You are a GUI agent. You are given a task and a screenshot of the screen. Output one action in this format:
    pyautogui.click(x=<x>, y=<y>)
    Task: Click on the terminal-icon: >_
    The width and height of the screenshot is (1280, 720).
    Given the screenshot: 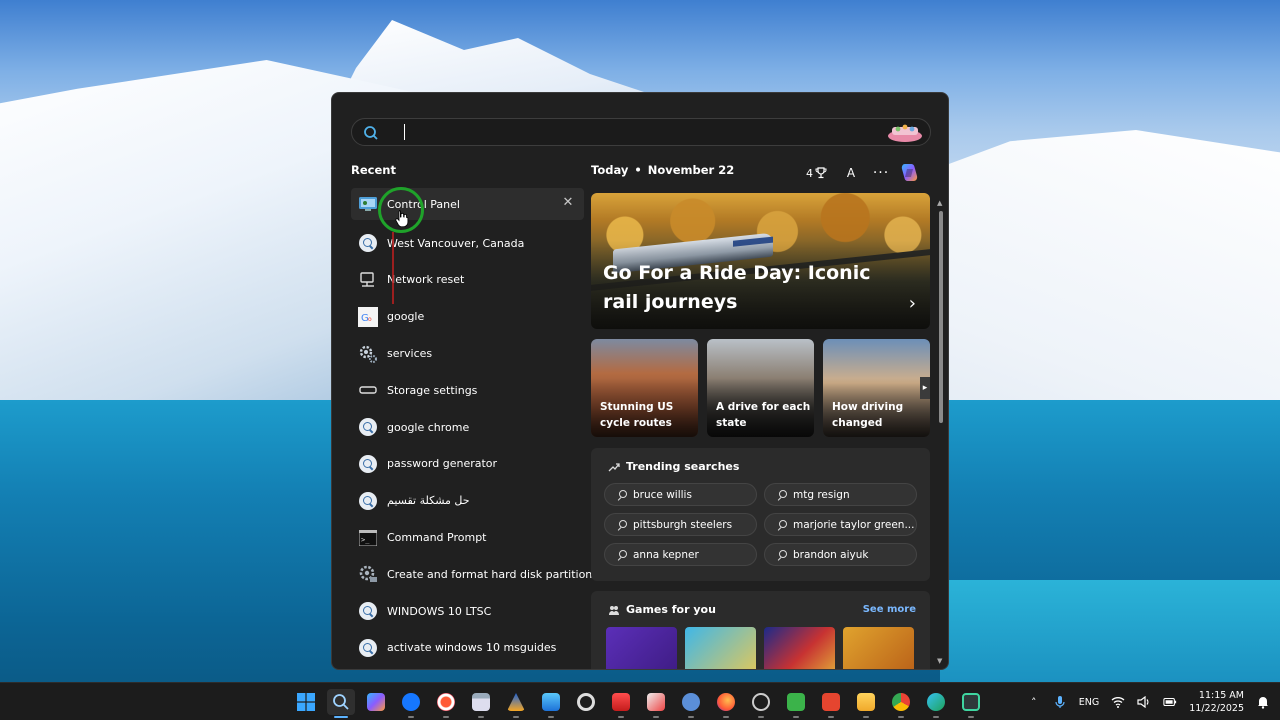 What is the action you would take?
    pyautogui.click(x=368, y=538)
    